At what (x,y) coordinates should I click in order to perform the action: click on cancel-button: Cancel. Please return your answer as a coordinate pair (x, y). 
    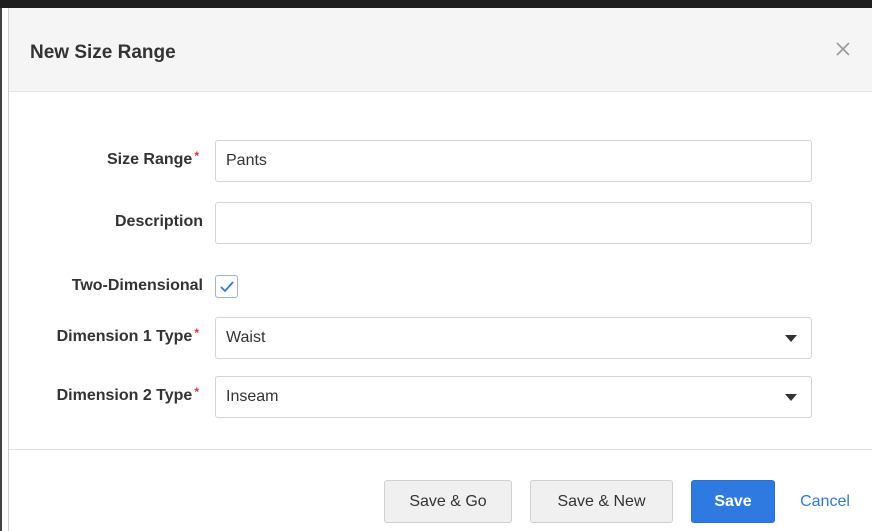
    Looking at the image, I should click on (825, 501).